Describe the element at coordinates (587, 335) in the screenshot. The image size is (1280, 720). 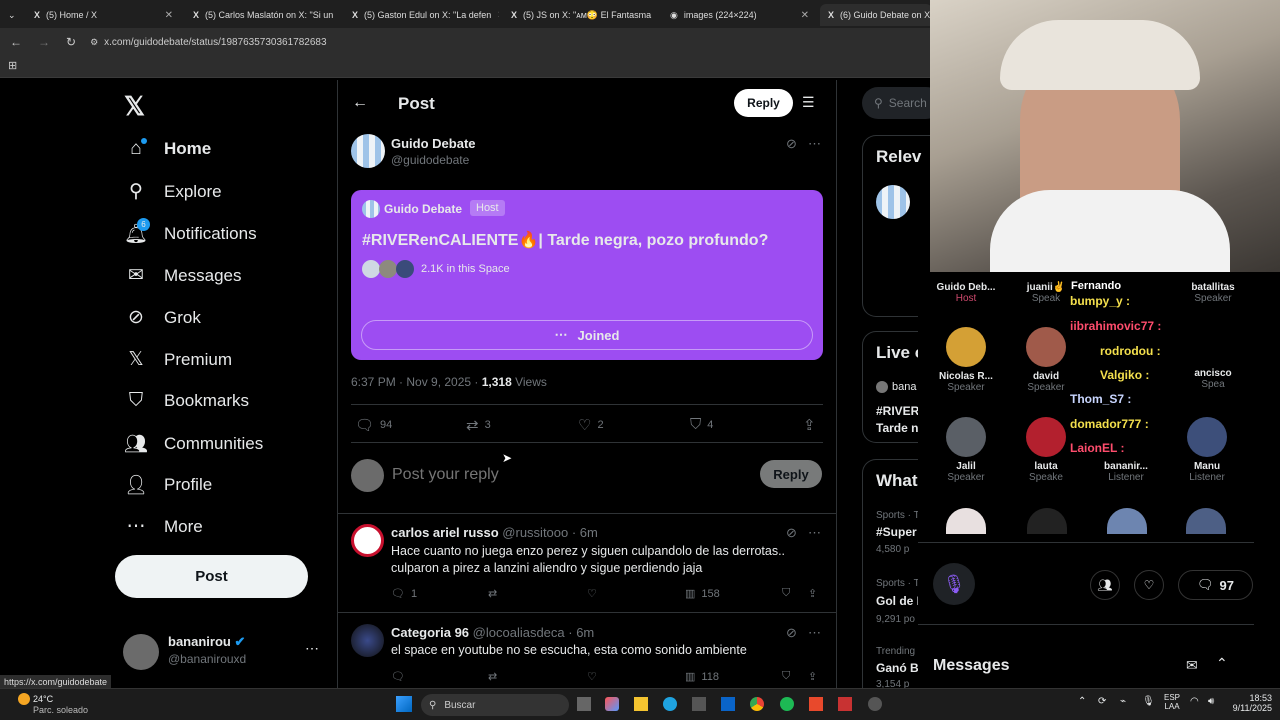
I see `joined-button: ⋯ Joined` at that location.